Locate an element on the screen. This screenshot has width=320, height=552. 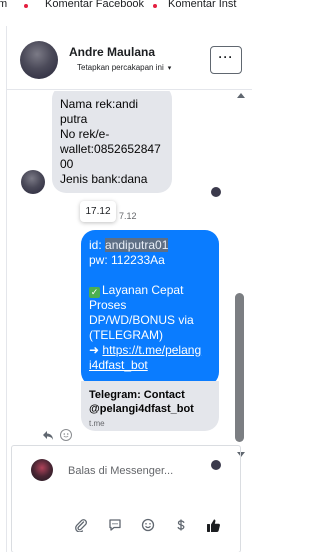
promo-line: DP/WD/BONUS via is located at coordinates (141, 320).